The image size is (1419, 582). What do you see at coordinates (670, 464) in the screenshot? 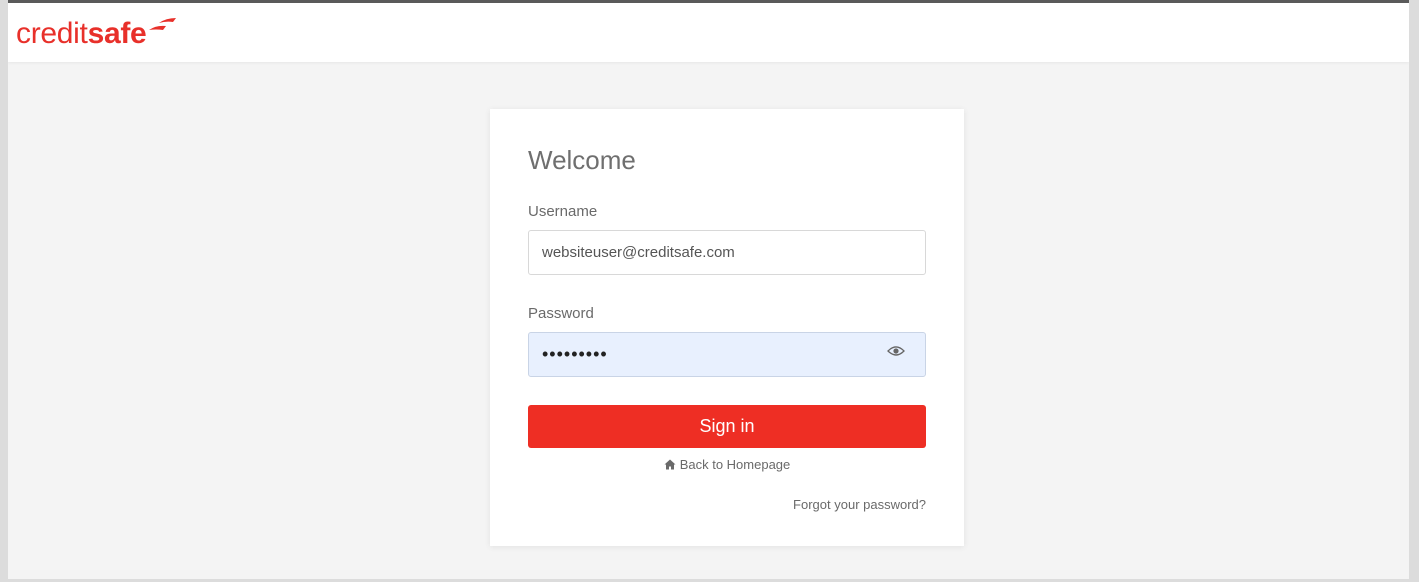
I see `home-icon` at bounding box center [670, 464].